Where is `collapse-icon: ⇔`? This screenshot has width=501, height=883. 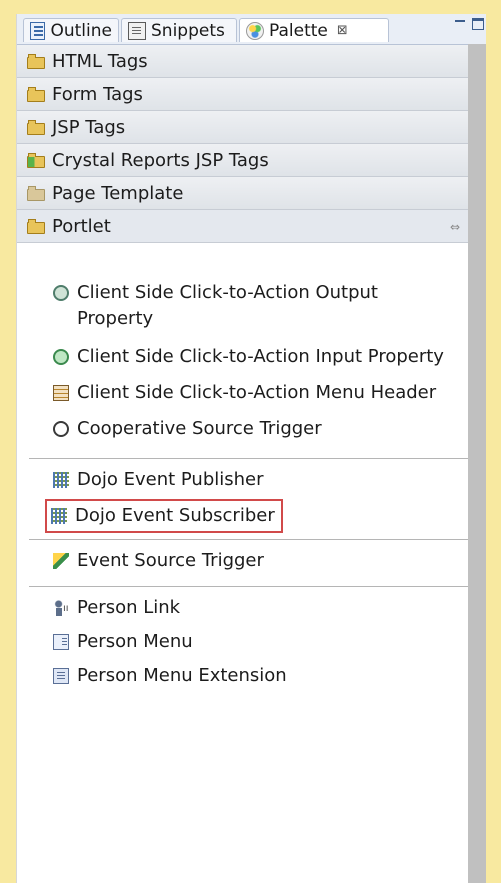
collapse-icon: ⇔ is located at coordinates (455, 227).